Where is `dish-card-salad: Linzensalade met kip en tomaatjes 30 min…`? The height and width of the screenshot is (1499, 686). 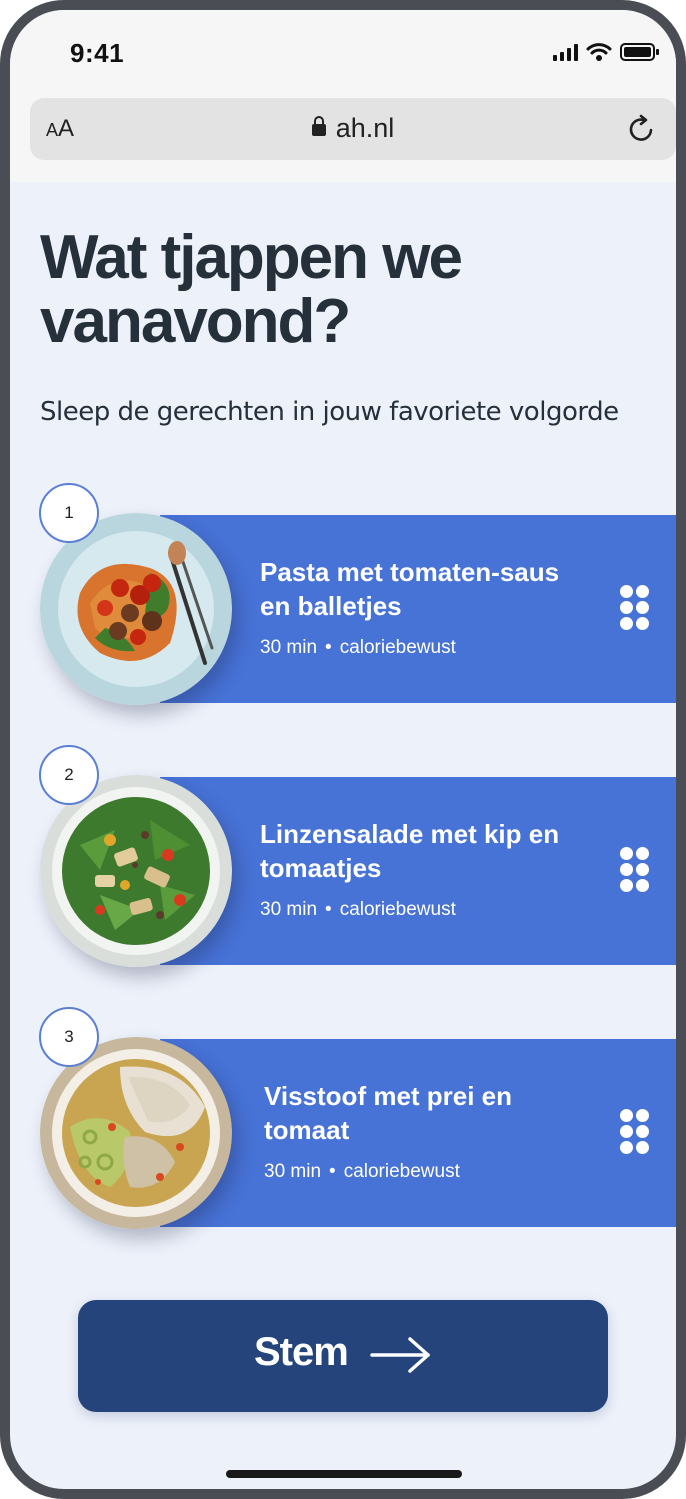
dish-card-salad: Linzensalade met kip en tomaatjes 30 min… is located at coordinates (418, 871).